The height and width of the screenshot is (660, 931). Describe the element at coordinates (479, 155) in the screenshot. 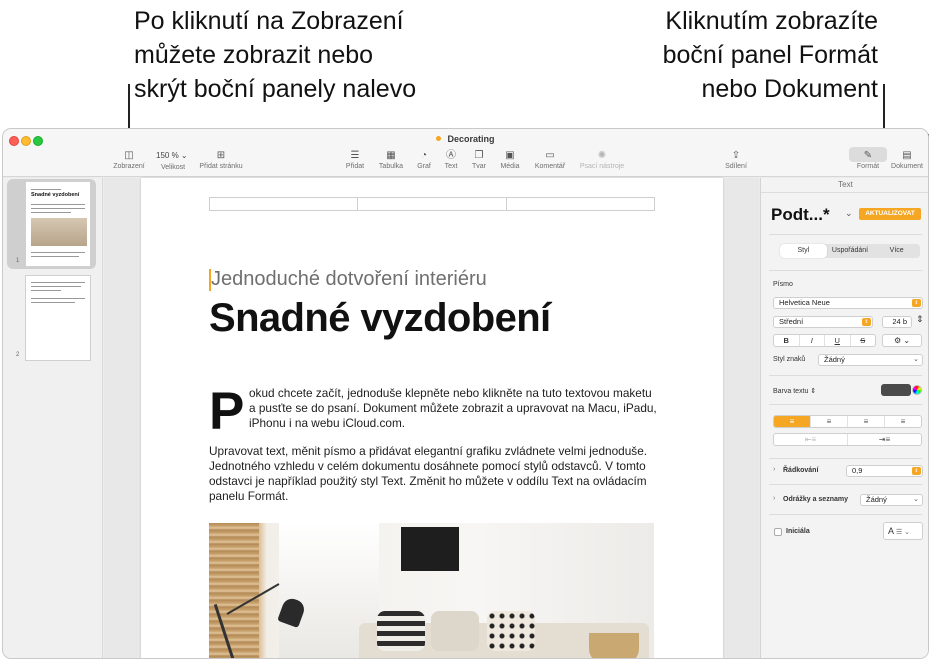

I see `shape-icon: ❐` at that location.